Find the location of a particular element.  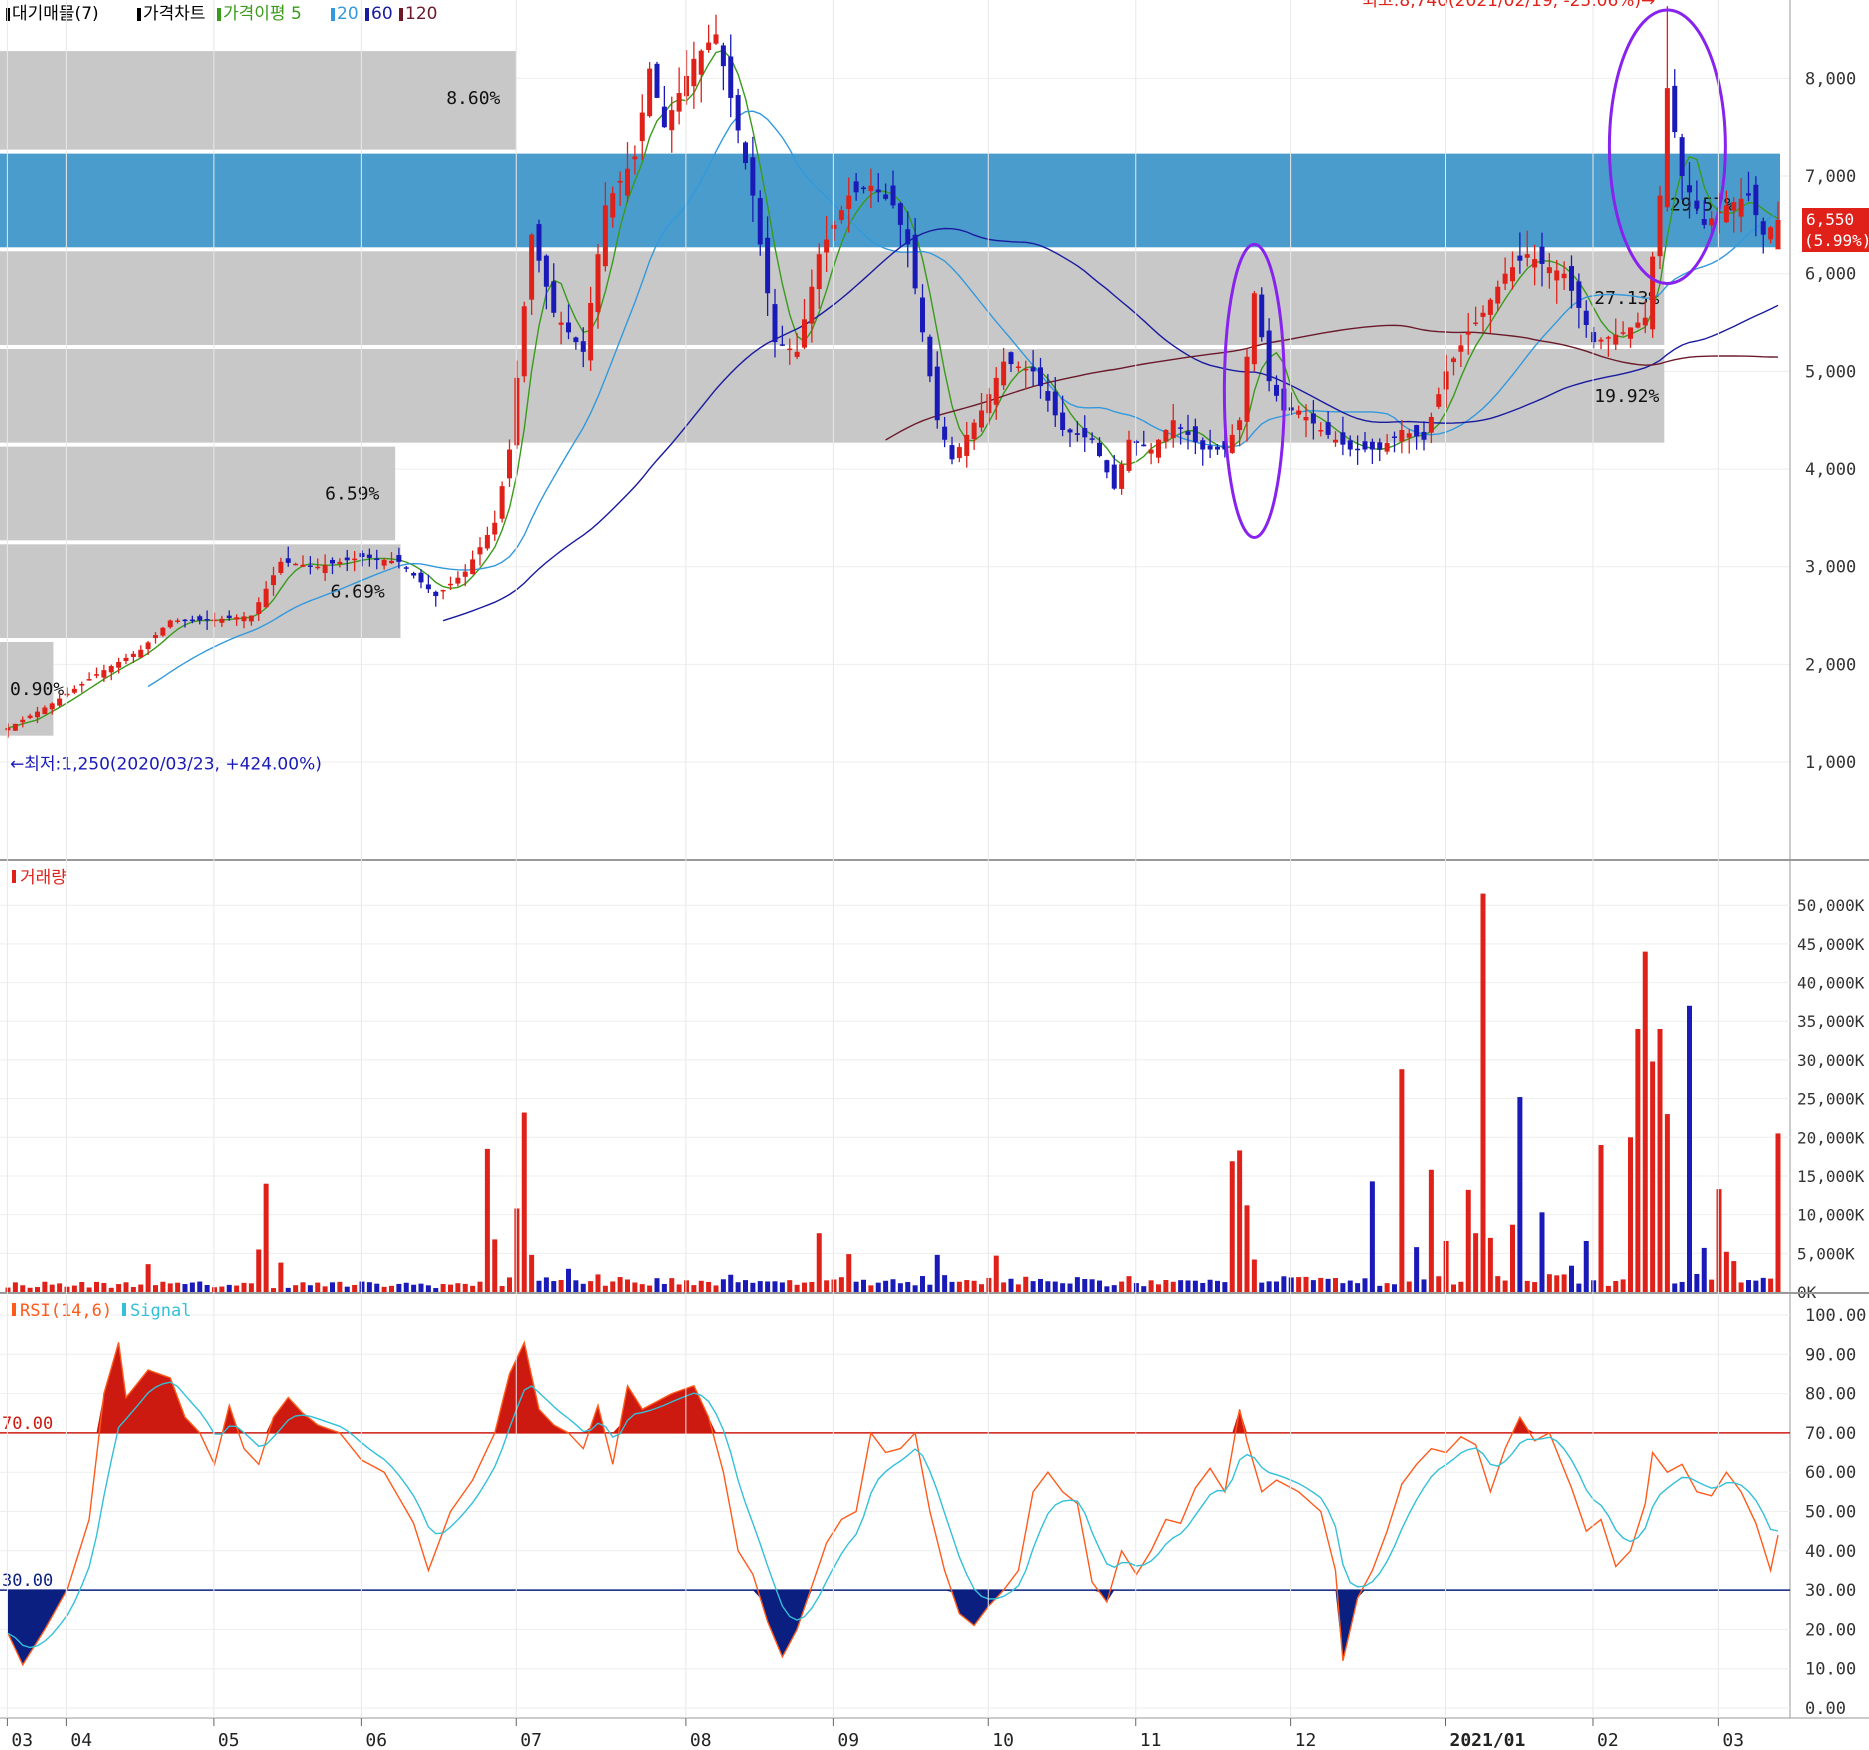

x-tick-label: 04 is located at coordinates (81, 1740).